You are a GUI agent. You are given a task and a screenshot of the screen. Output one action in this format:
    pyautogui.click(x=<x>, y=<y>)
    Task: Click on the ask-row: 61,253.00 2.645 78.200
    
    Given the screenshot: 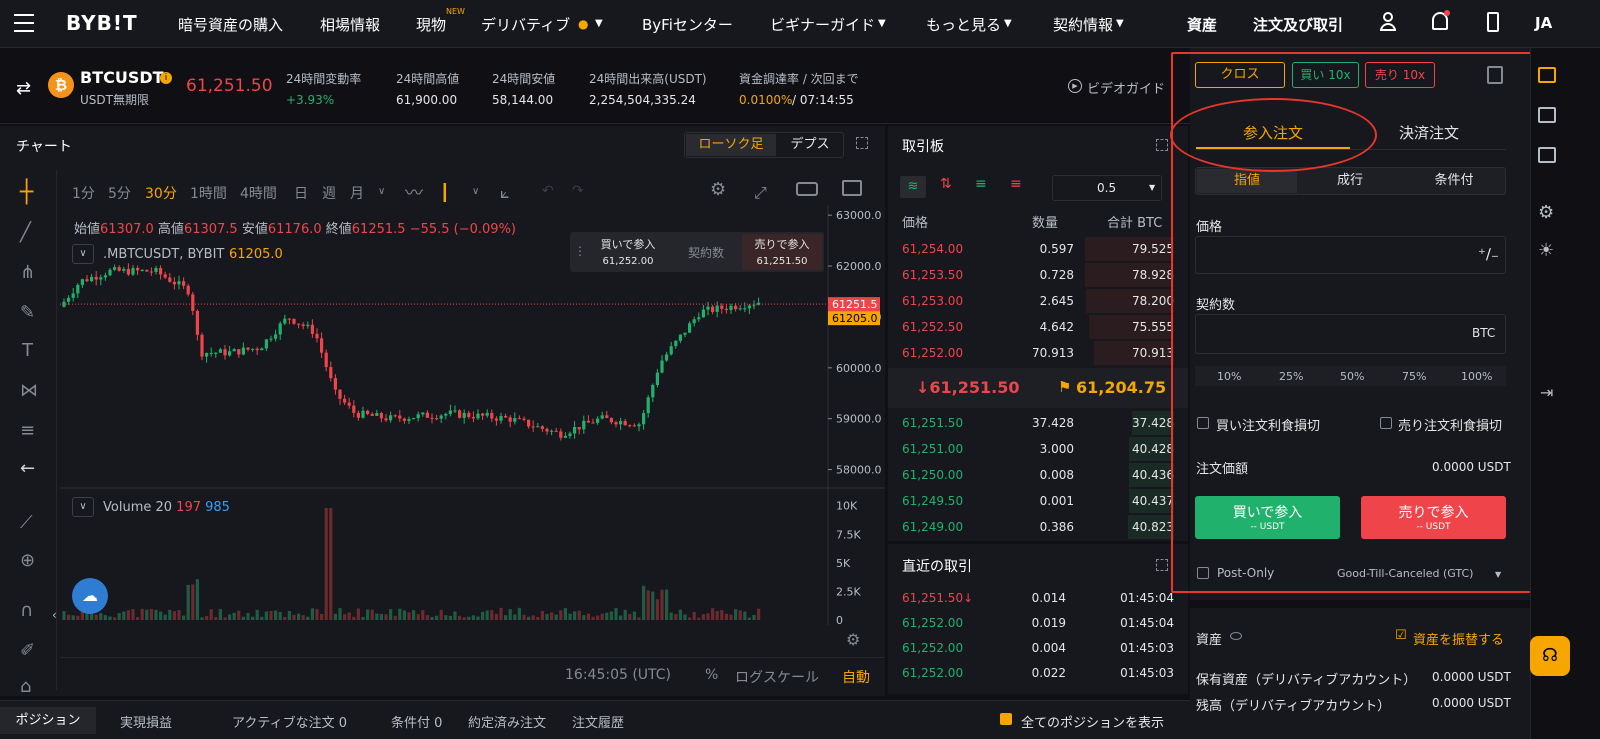 What is the action you would take?
    pyautogui.click(x=1042, y=301)
    